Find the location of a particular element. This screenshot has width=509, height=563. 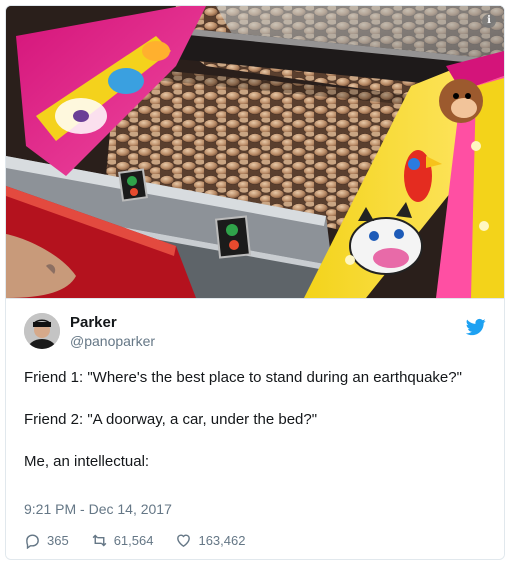

author-handle: @panoparker is located at coordinates (112, 341).